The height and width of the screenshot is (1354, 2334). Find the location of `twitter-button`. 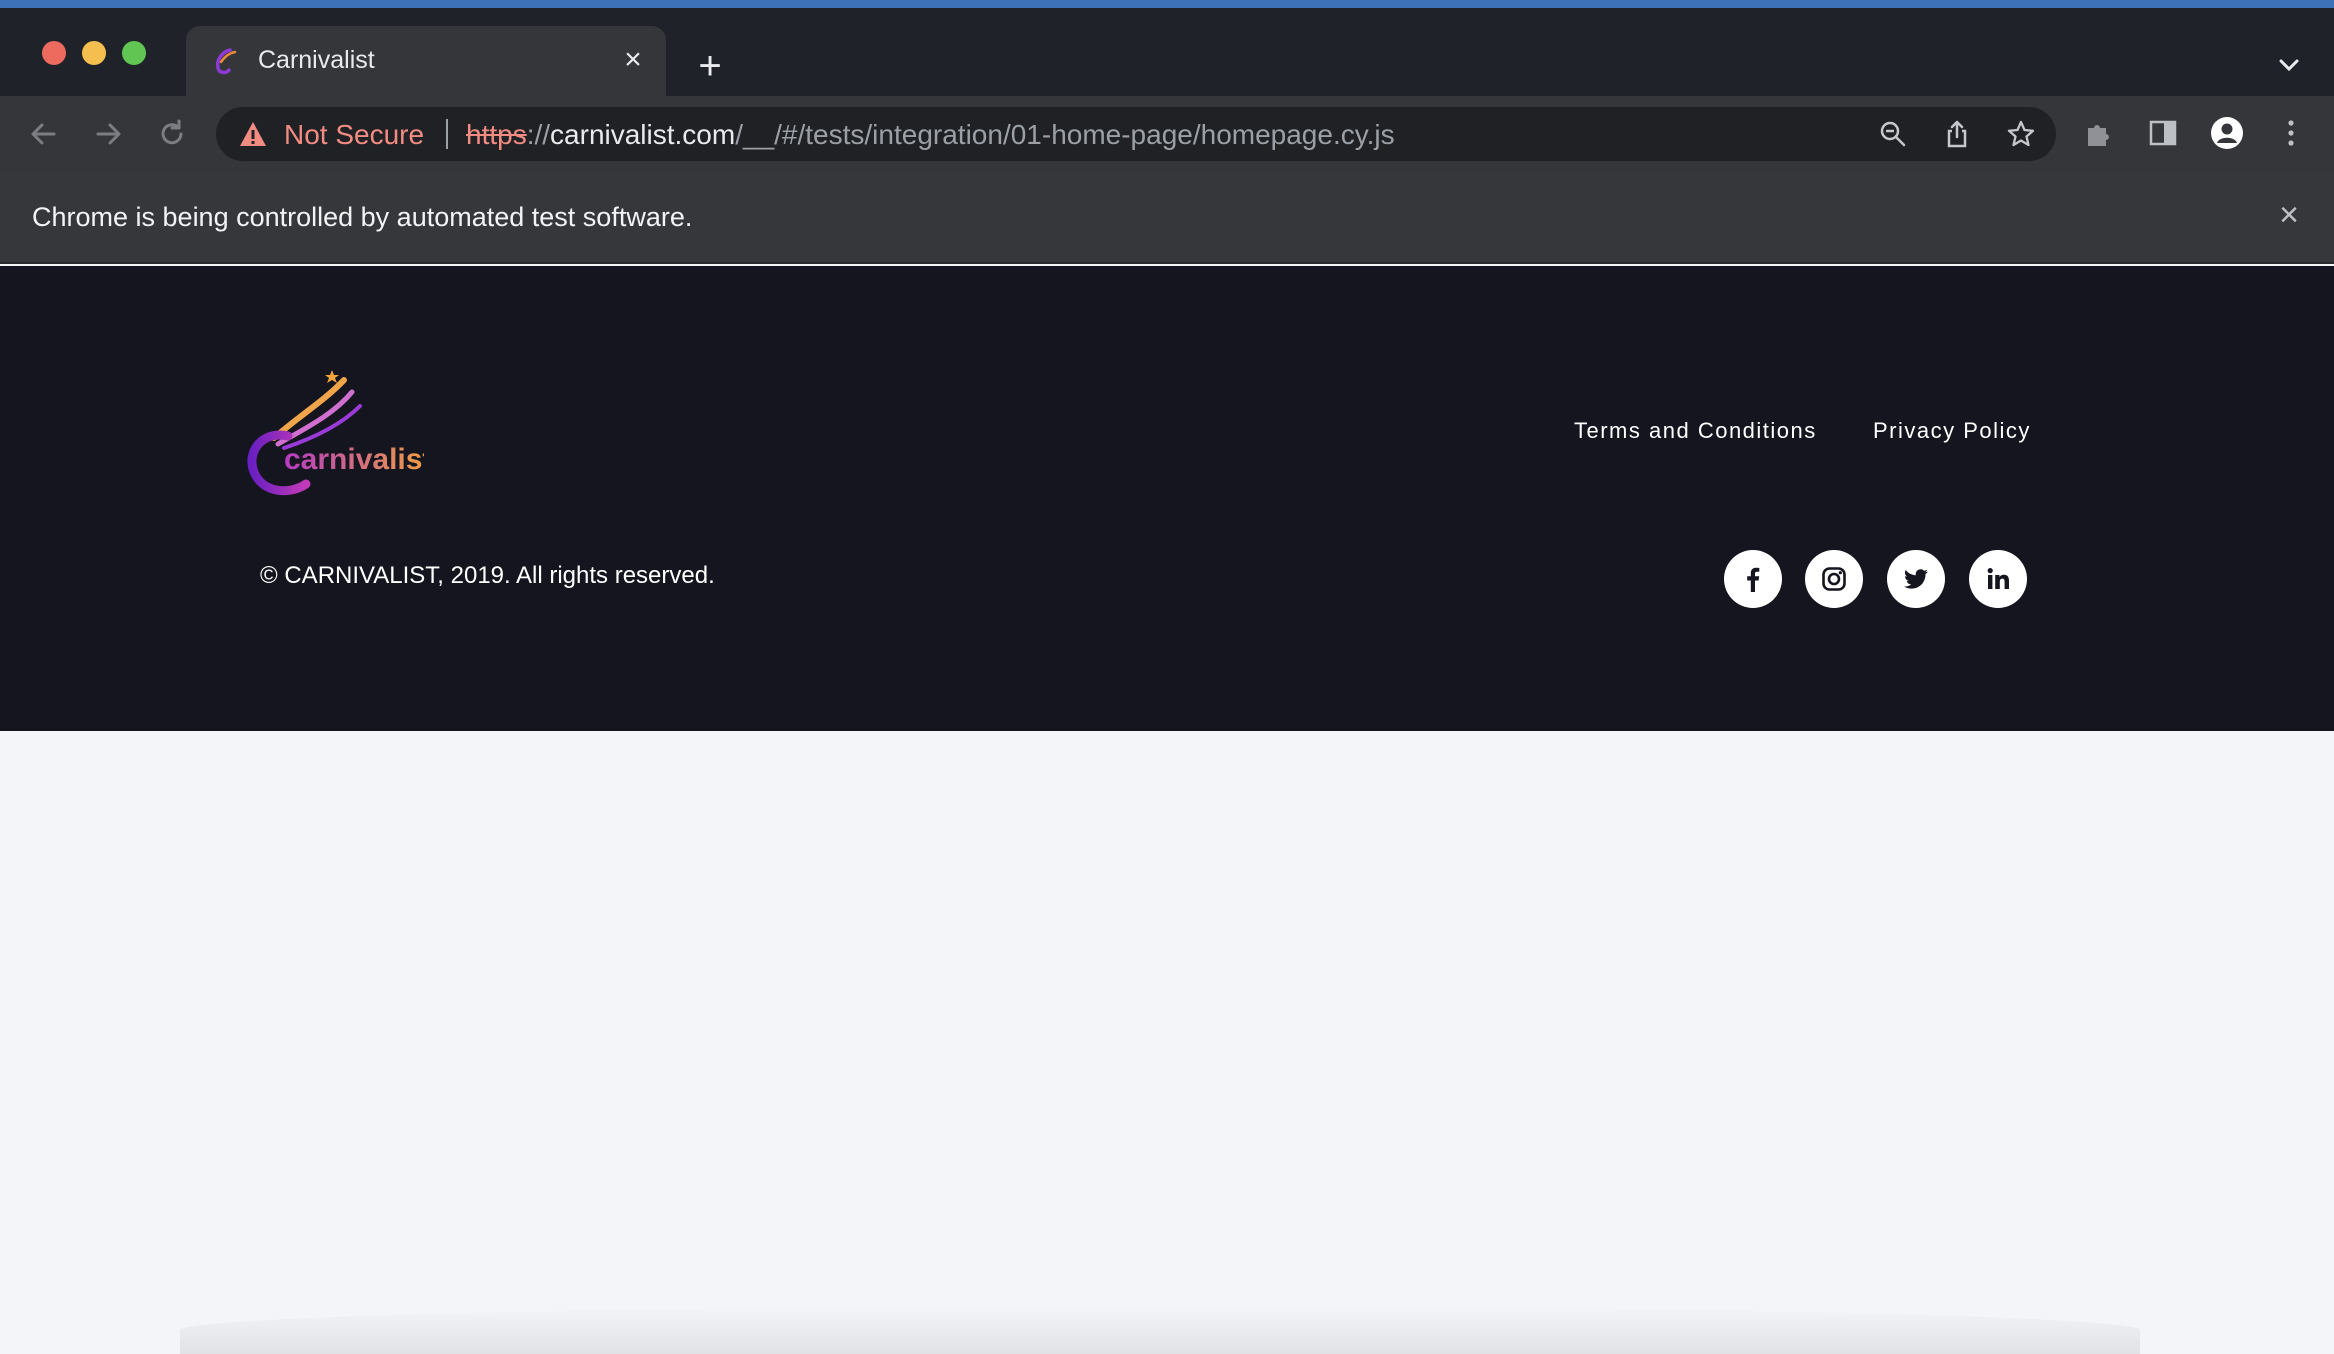

twitter-button is located at coordinates (1916, 579).